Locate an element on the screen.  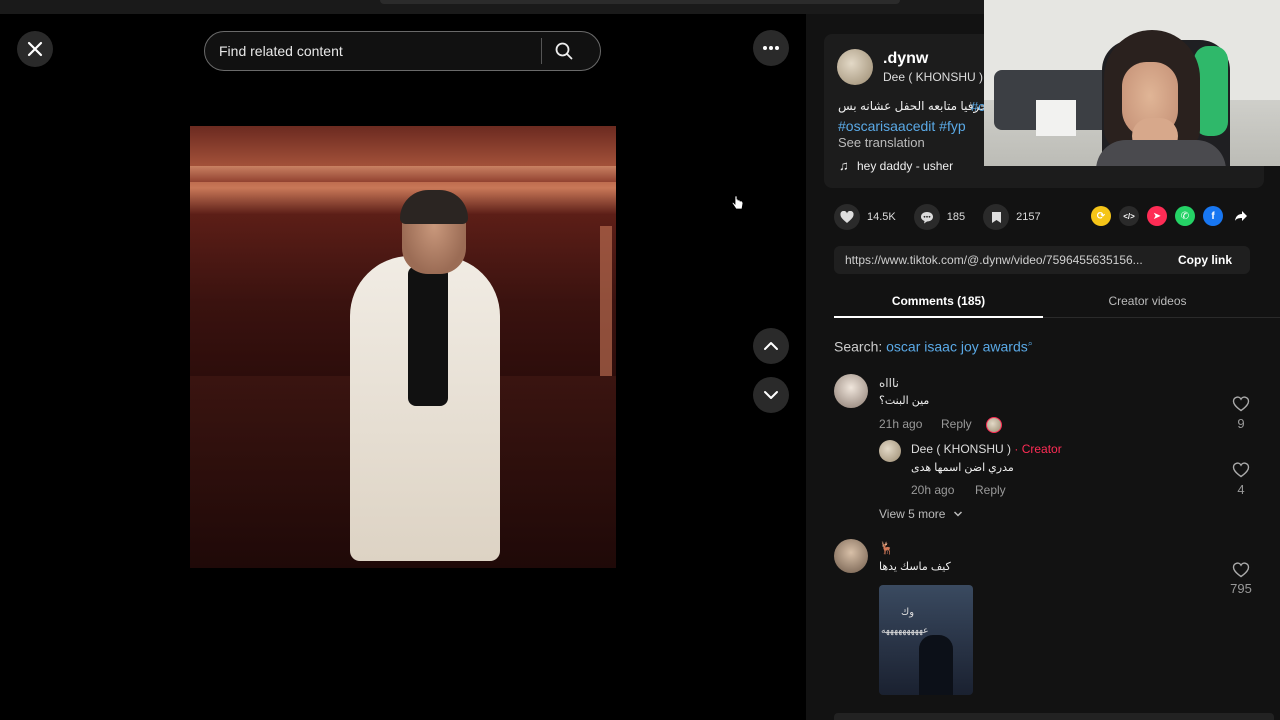
search-suggestion-icon: ⌕ is located at coordinates (1030, 343).